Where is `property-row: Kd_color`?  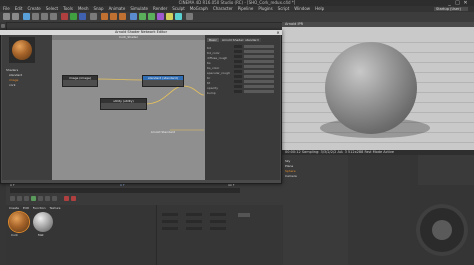 property-row: Kd_color is located at coordinates (242, 52).